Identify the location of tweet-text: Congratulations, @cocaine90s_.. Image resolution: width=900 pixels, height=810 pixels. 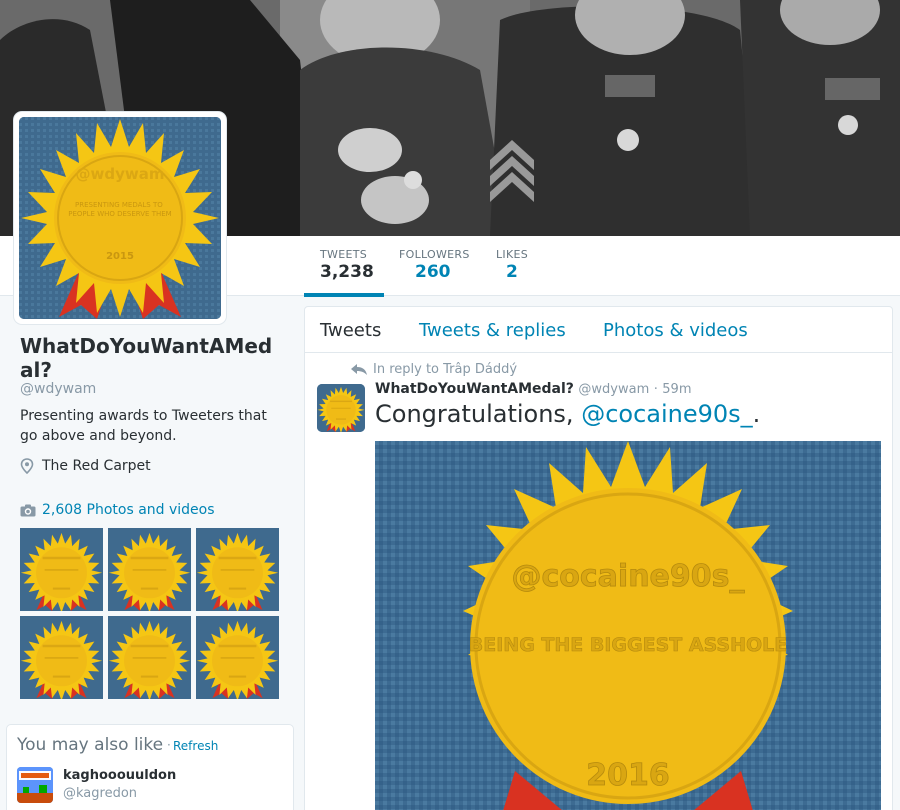
(567, 414).